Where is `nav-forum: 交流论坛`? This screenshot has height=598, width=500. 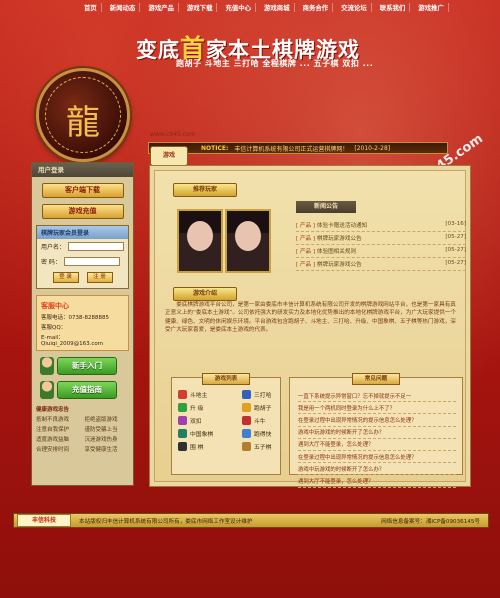
nav-forum: 交流论坛 is located at coordinates (354, 7).